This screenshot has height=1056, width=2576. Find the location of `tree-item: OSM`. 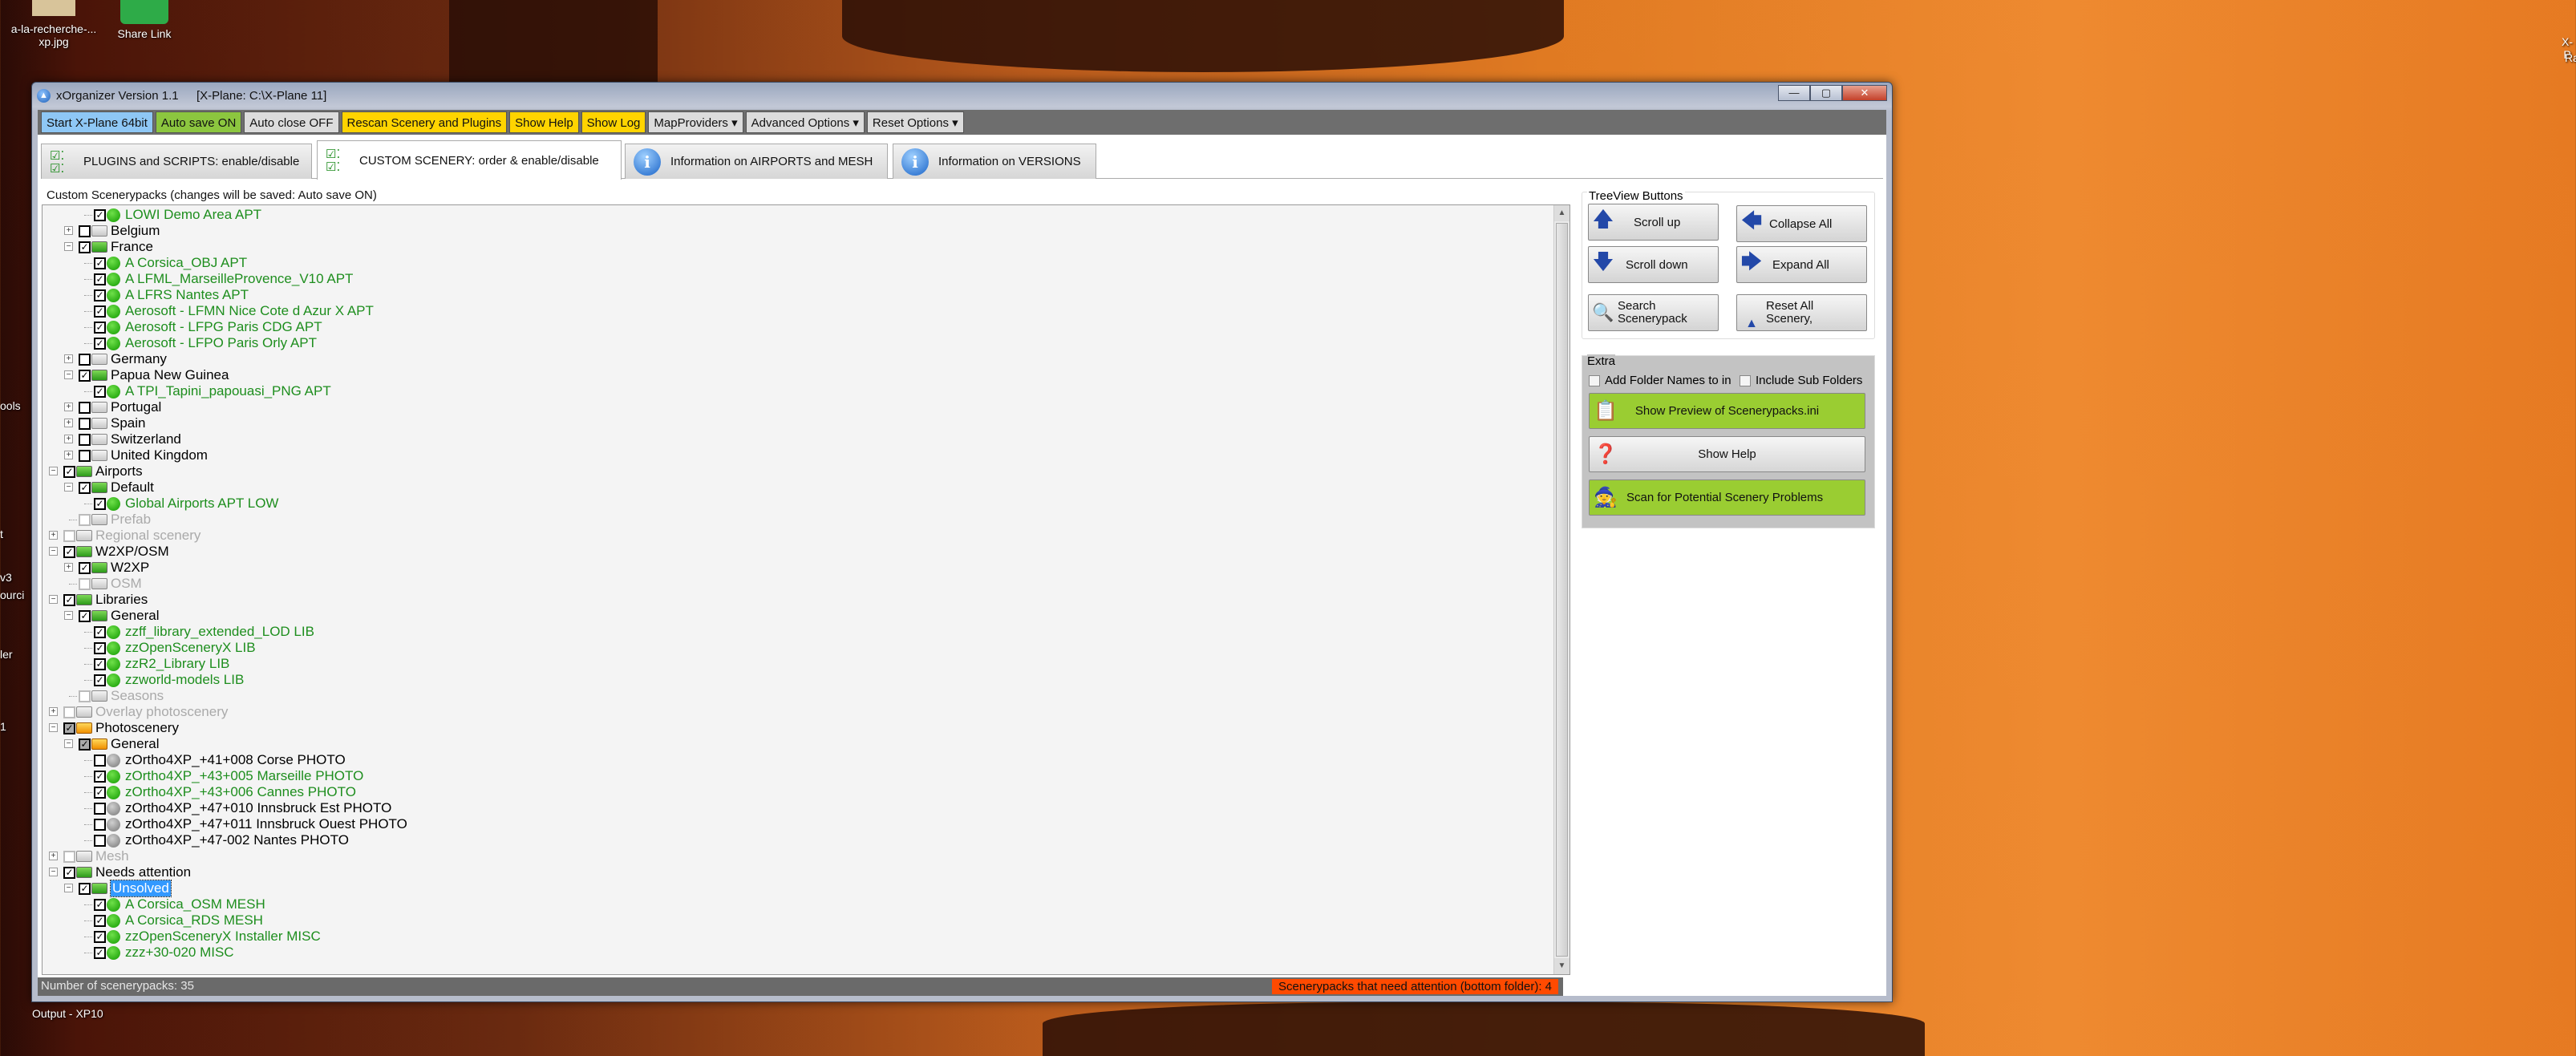

tree-item: OSM is located at coordinates (111, 584).